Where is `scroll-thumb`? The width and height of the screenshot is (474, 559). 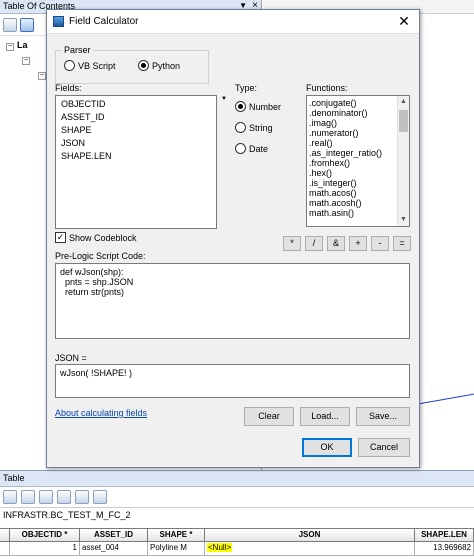
scroll-thumb is located at coordinates (403, 121).